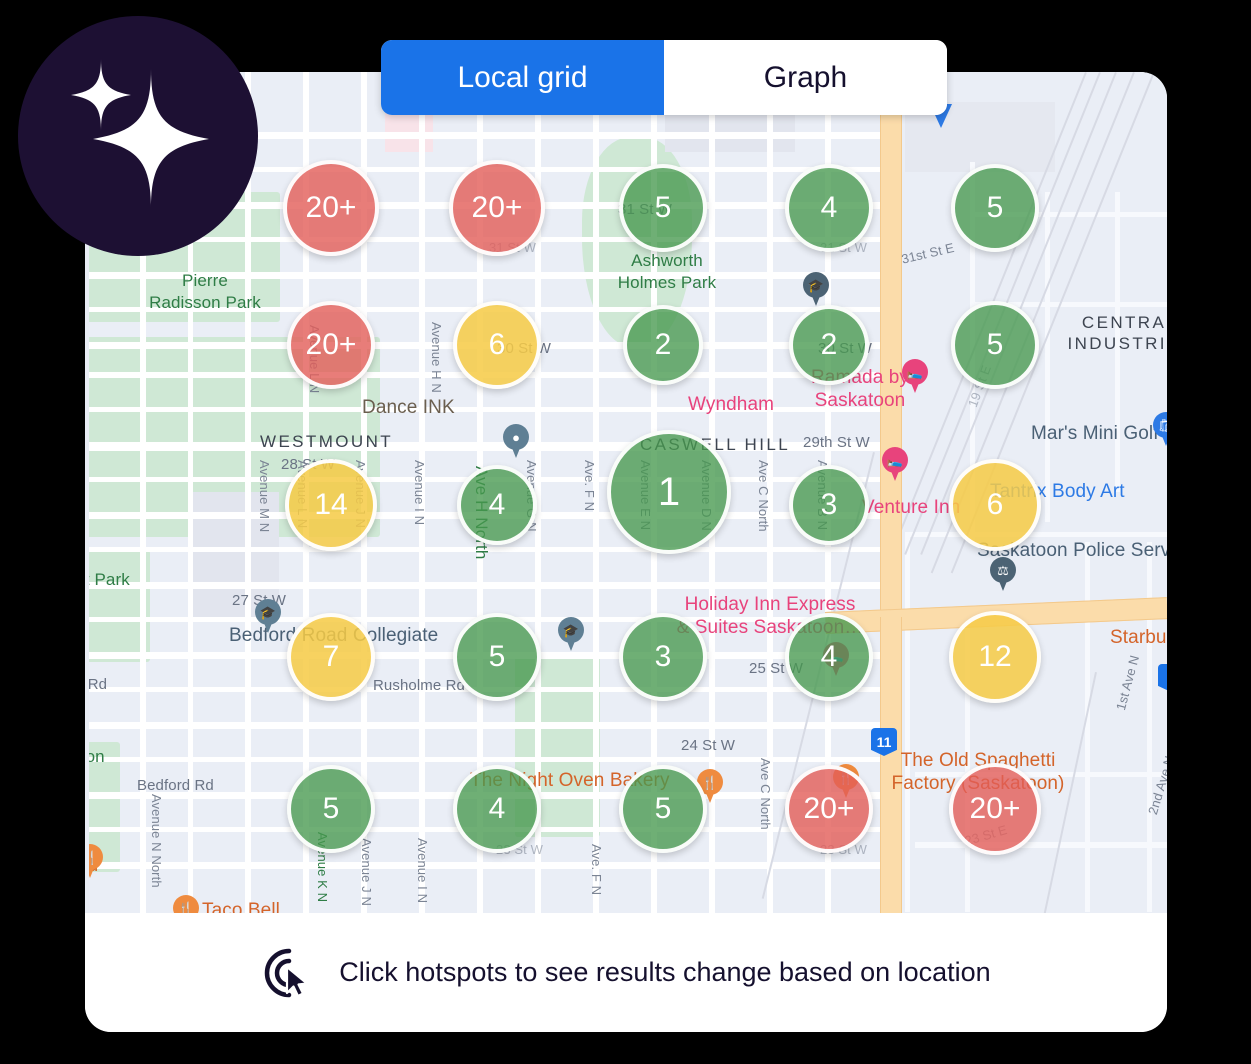 This screenshot has height=1064, width=1251. I want to click on map-poi-label: Starbucks, so click(1138, 638).